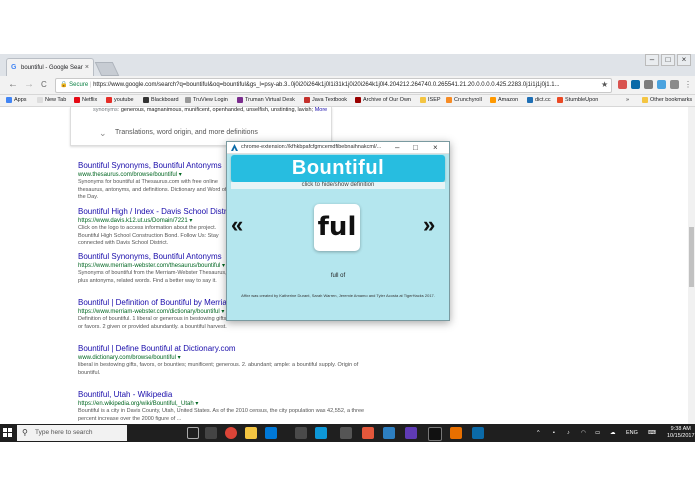 The height and width of the screenshot is (494, 695). Describe the element at coordinates (597, 433) in the screenshot. I see `tray-battery-icon: ▭` at that location.